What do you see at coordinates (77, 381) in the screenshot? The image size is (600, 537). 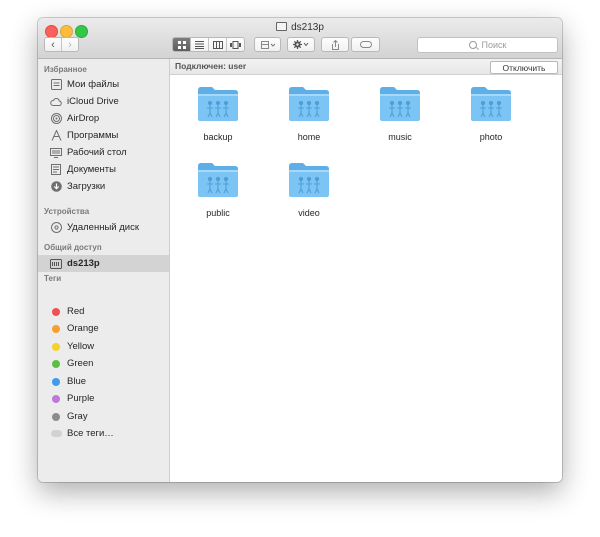 I see `sidebar-tag-label: Blue` at bounding box center [77, 381].